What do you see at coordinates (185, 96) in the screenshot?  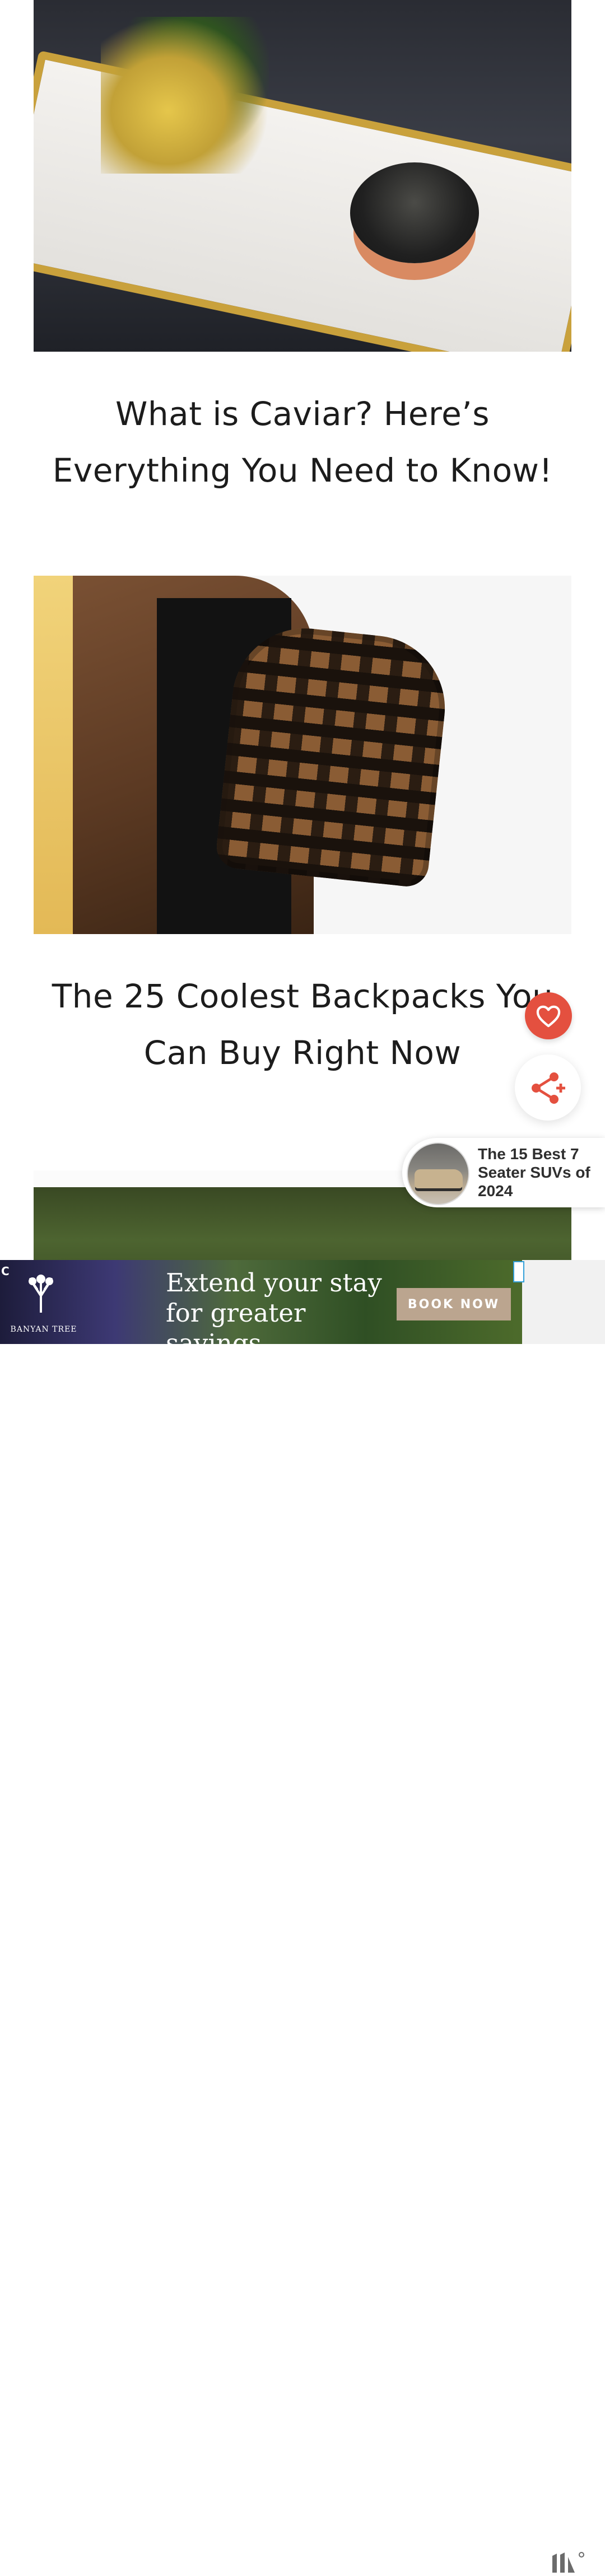 I see `garnish-shape` at bounding box center [185, 96].